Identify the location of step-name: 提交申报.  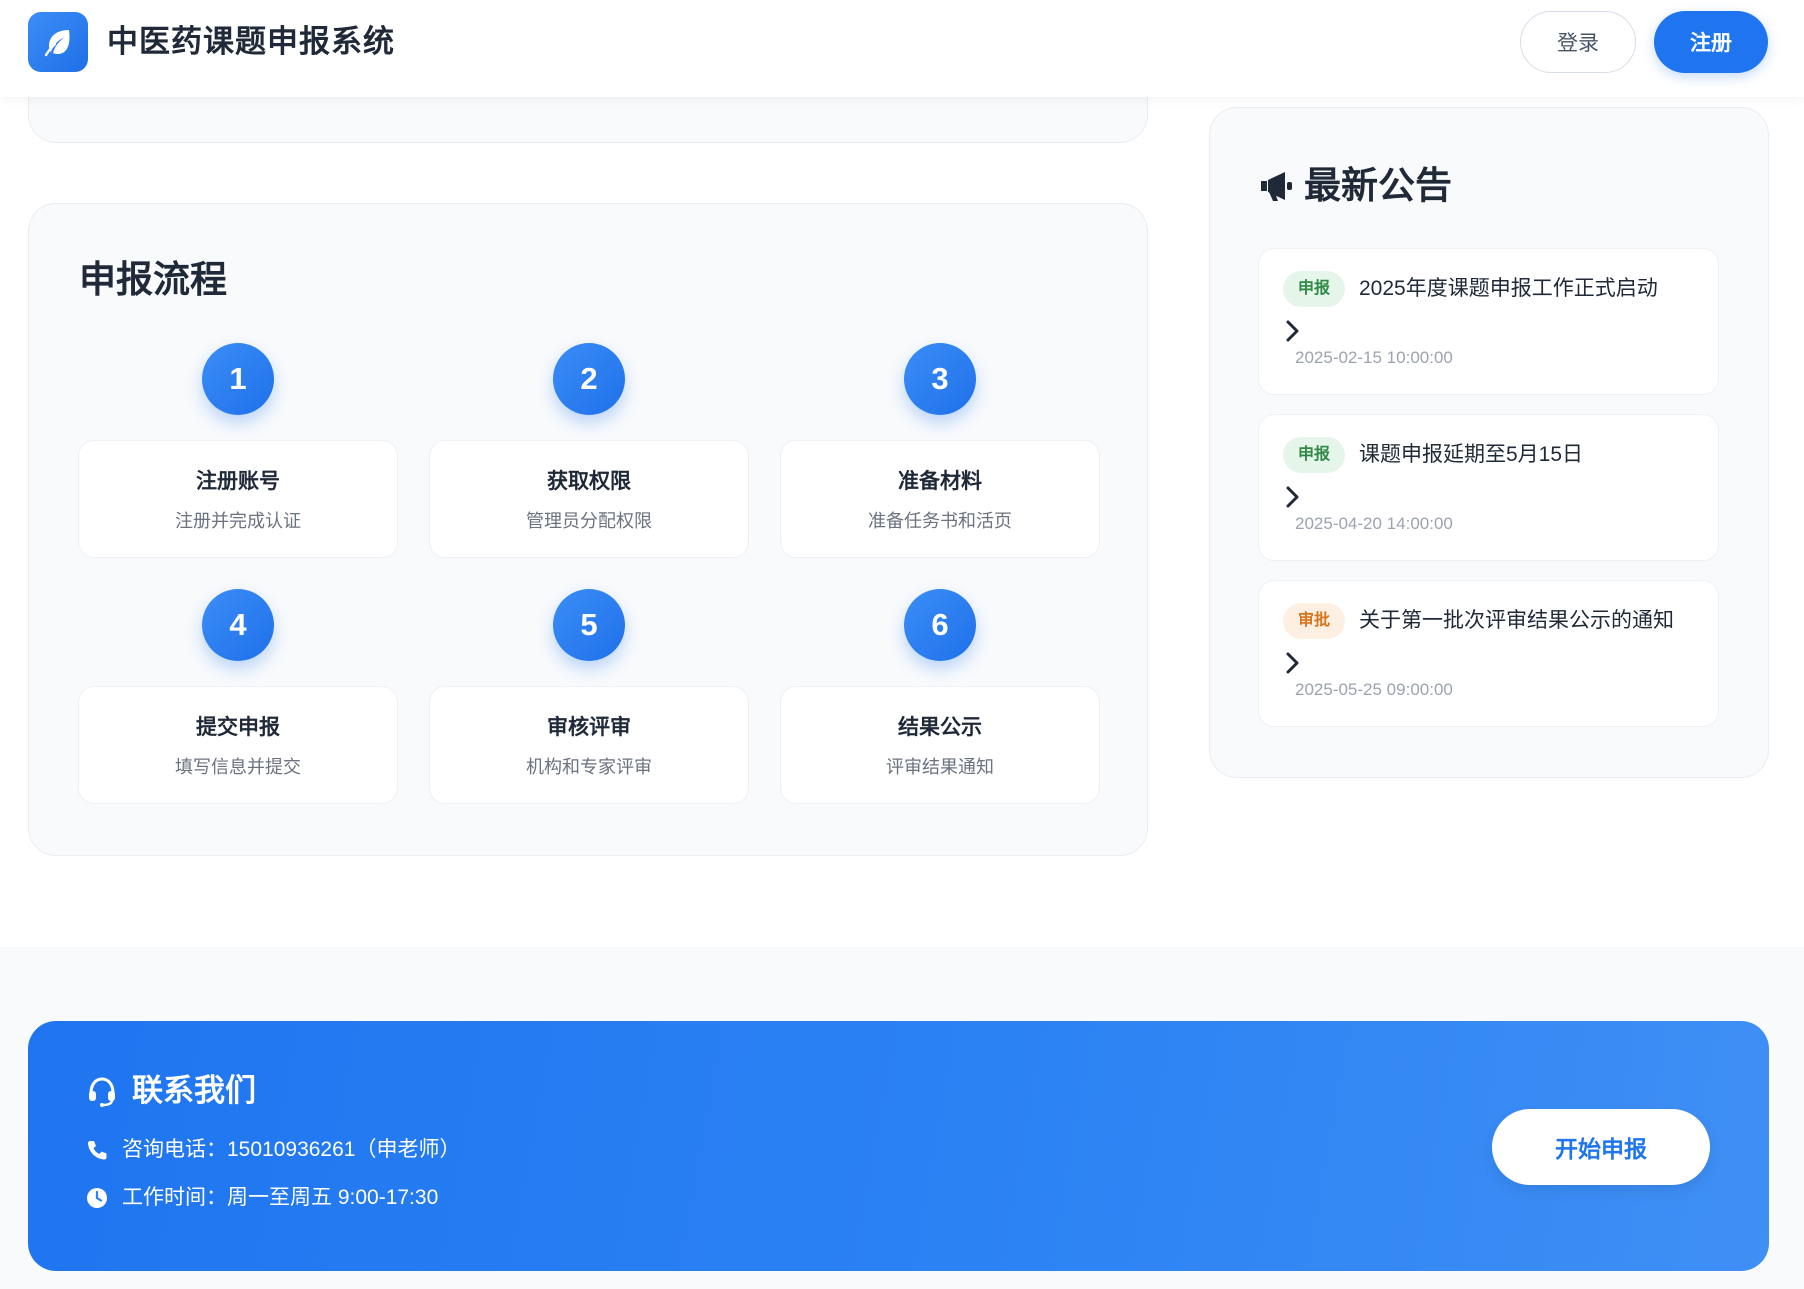
(238, 727).